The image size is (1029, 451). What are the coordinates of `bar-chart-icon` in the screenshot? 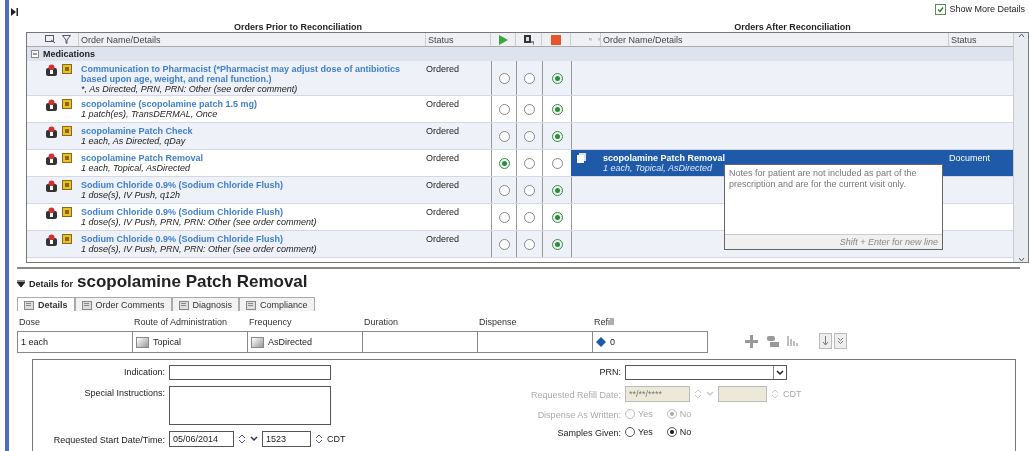 It's located at (793, 341).